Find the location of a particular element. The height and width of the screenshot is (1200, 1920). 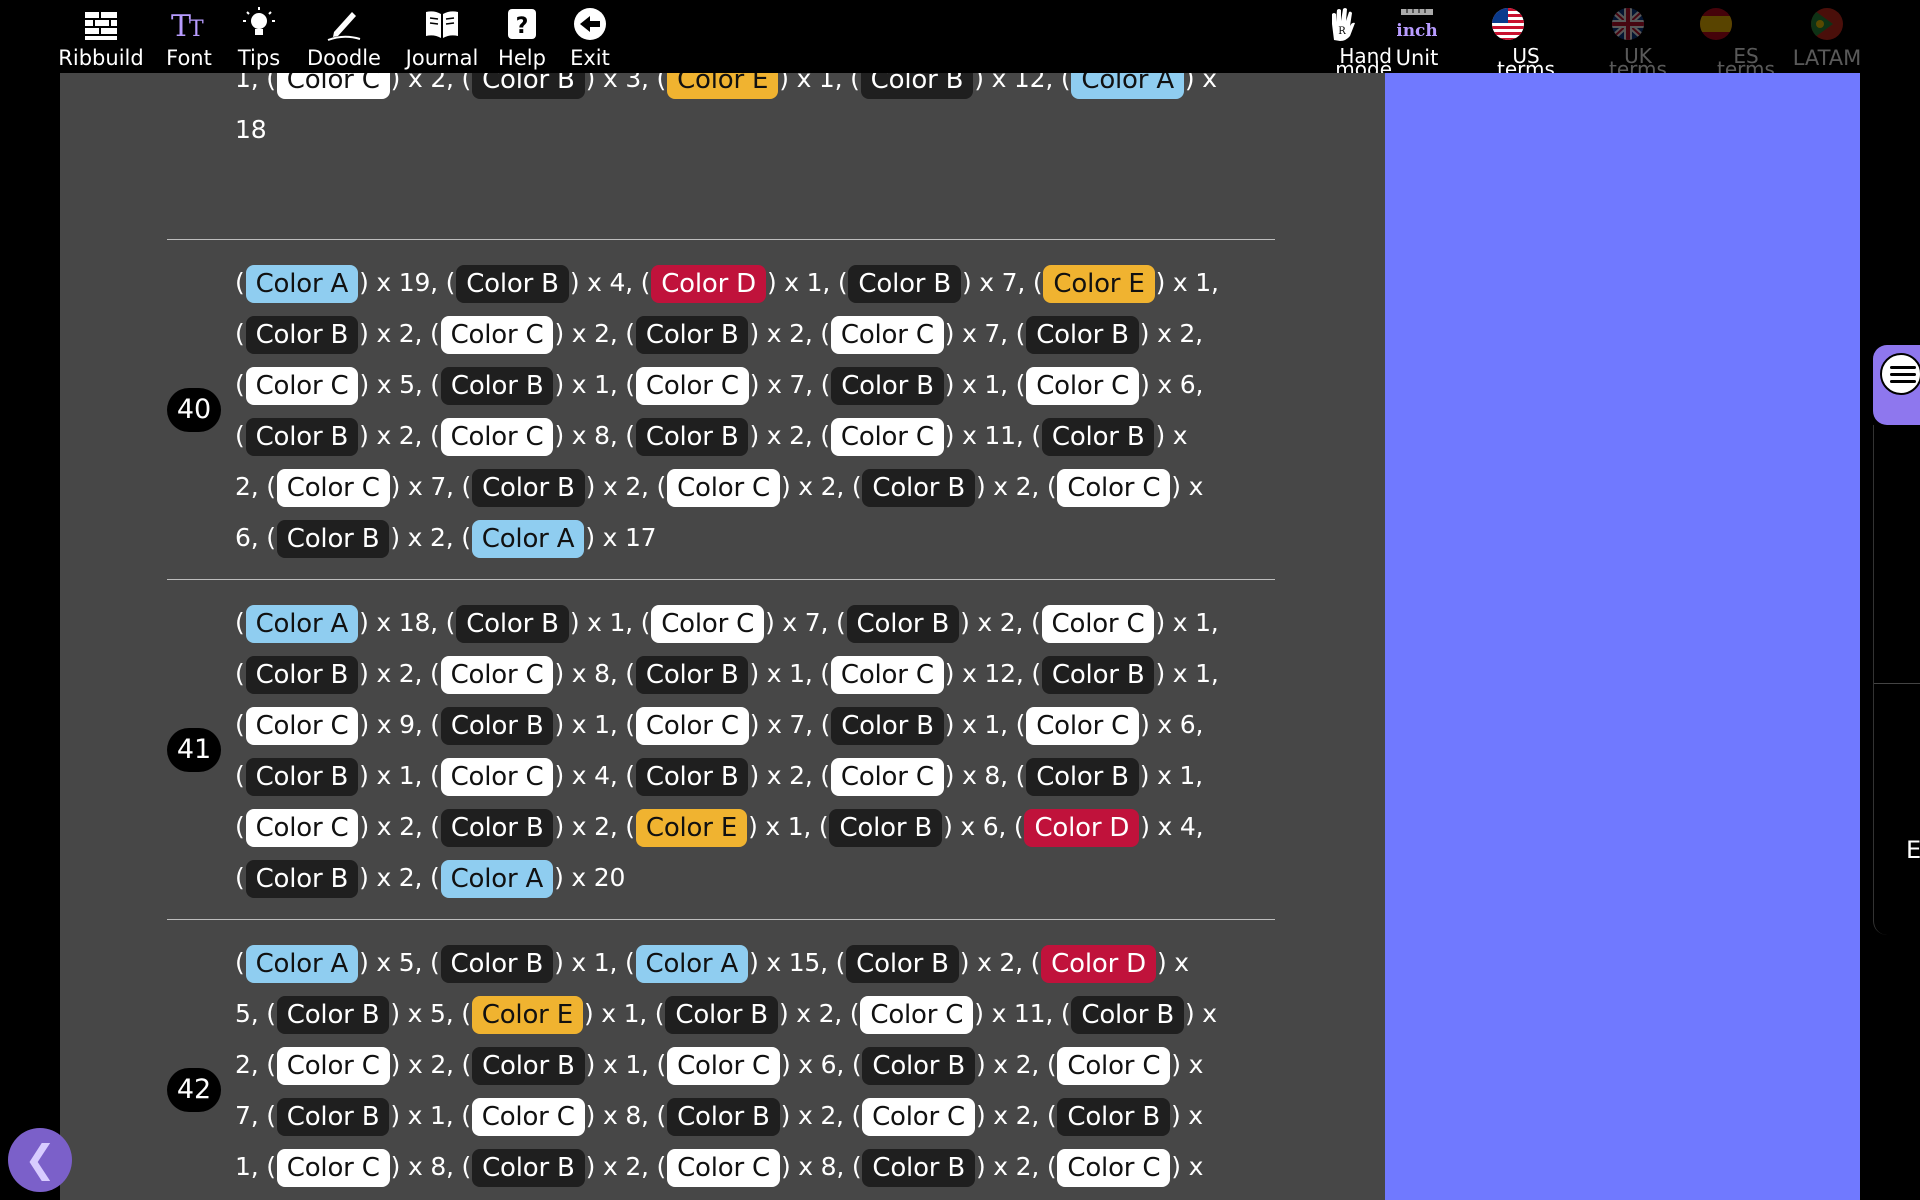

unit-button: inch Unit is located at coordinates (1417, 36).